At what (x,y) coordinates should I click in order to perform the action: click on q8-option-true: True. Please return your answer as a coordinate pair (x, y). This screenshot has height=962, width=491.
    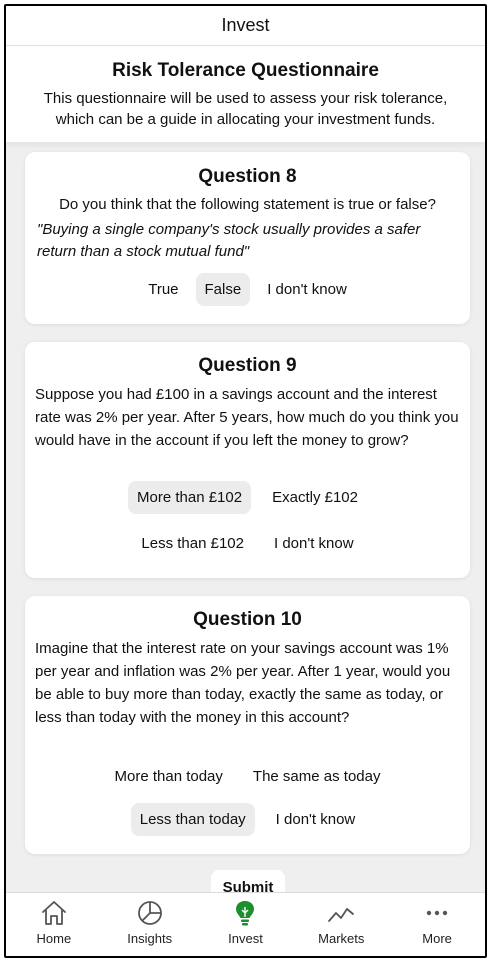
    Looking at the image, I should click on (163, 289).